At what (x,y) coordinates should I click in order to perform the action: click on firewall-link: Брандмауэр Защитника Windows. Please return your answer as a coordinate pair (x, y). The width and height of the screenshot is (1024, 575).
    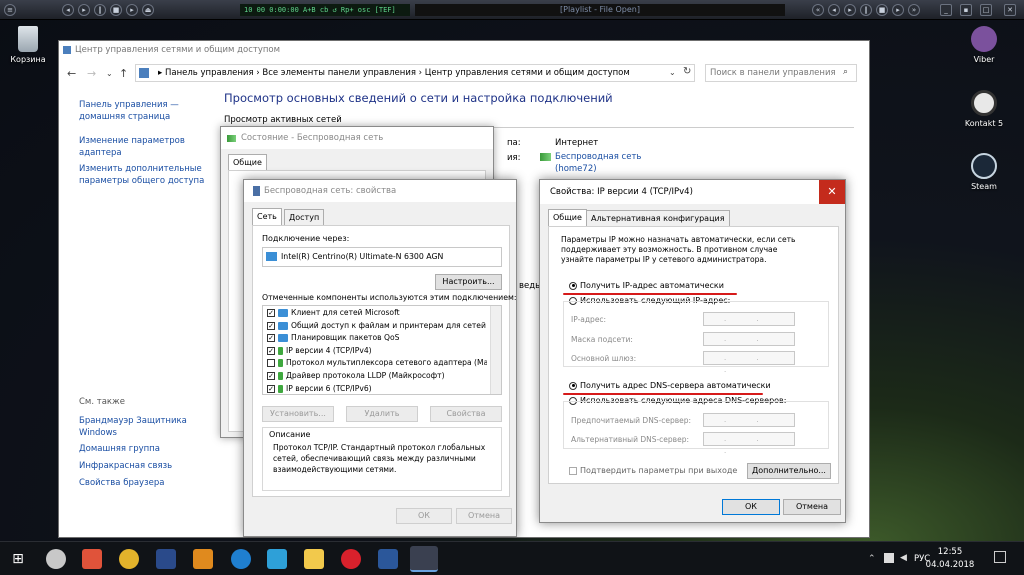
    Looking at the image, I should click on (139, 427).